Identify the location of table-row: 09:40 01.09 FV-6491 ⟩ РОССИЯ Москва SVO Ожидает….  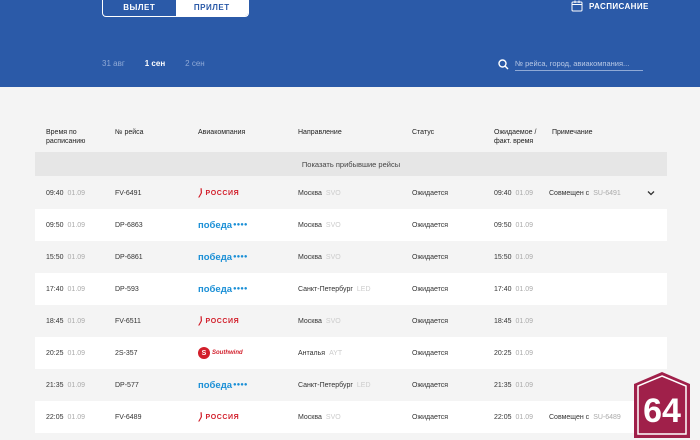
(351, 193).